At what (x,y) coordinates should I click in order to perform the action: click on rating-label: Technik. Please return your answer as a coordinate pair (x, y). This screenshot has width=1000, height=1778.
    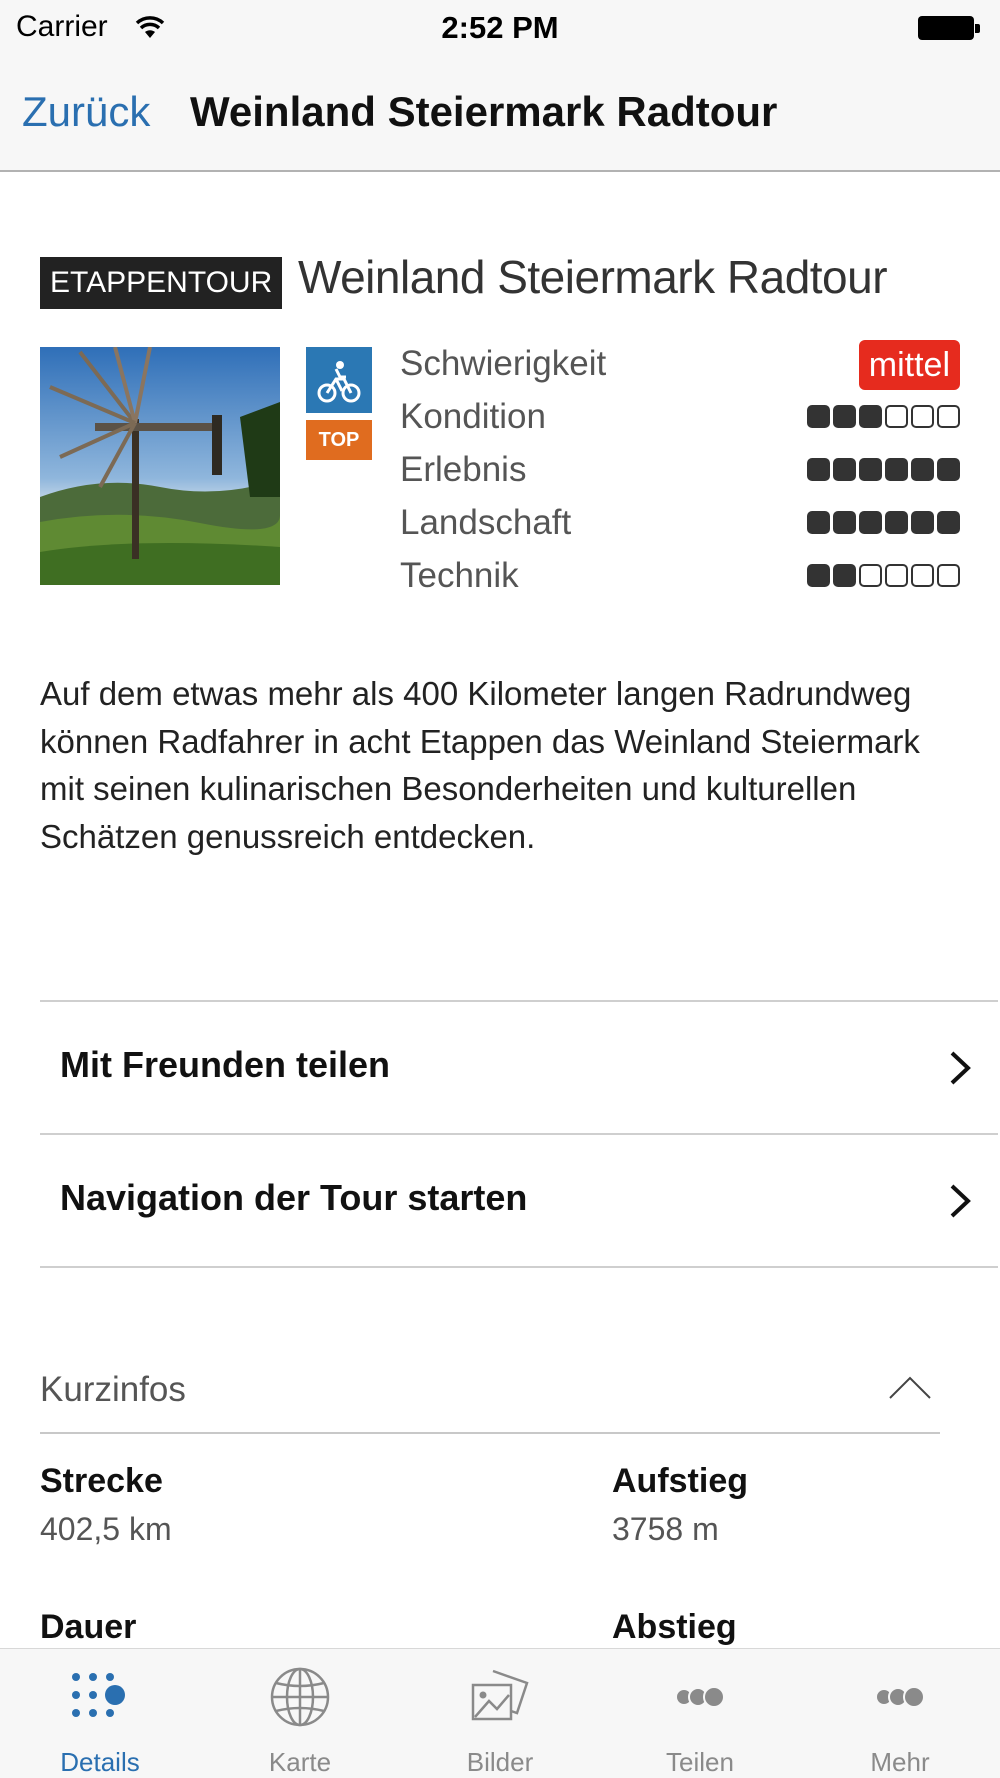
    Looking at the image, I should click on (459, 575).